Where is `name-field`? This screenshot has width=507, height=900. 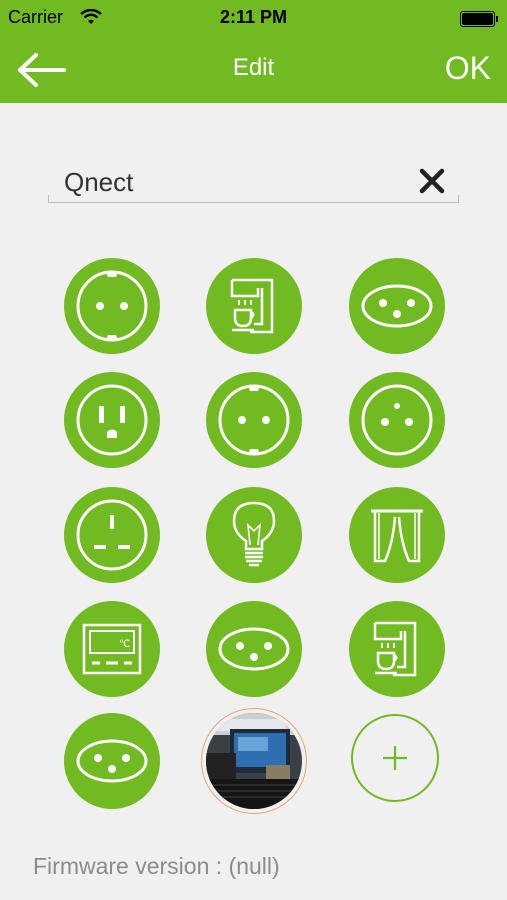
name-field is located at coordinates (253, 181).